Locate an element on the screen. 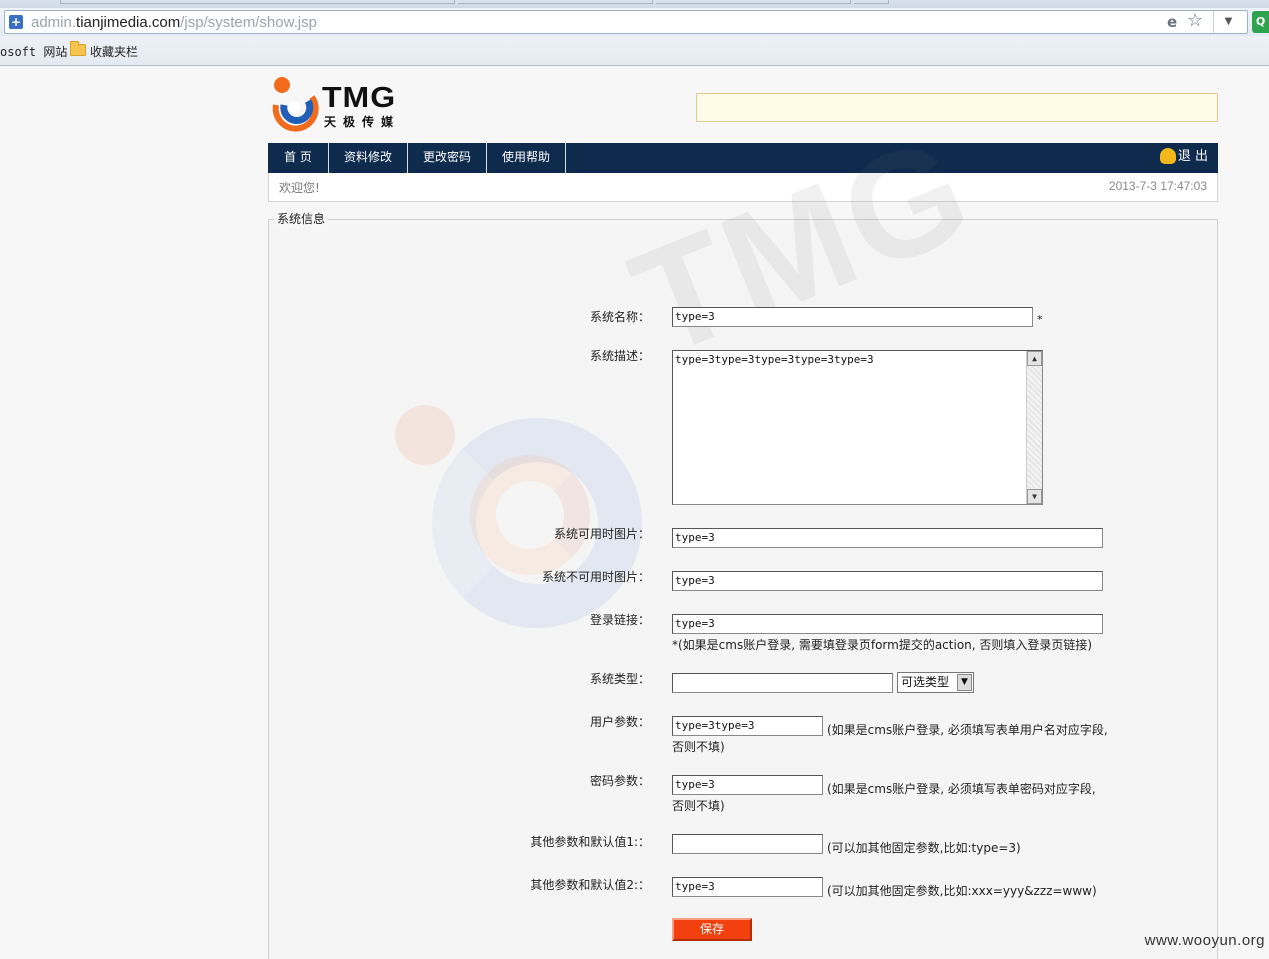 The height and width of the screenshot is (959, 1269). label-pwd-param: 密码参数： is located at coordinates (619, 781).